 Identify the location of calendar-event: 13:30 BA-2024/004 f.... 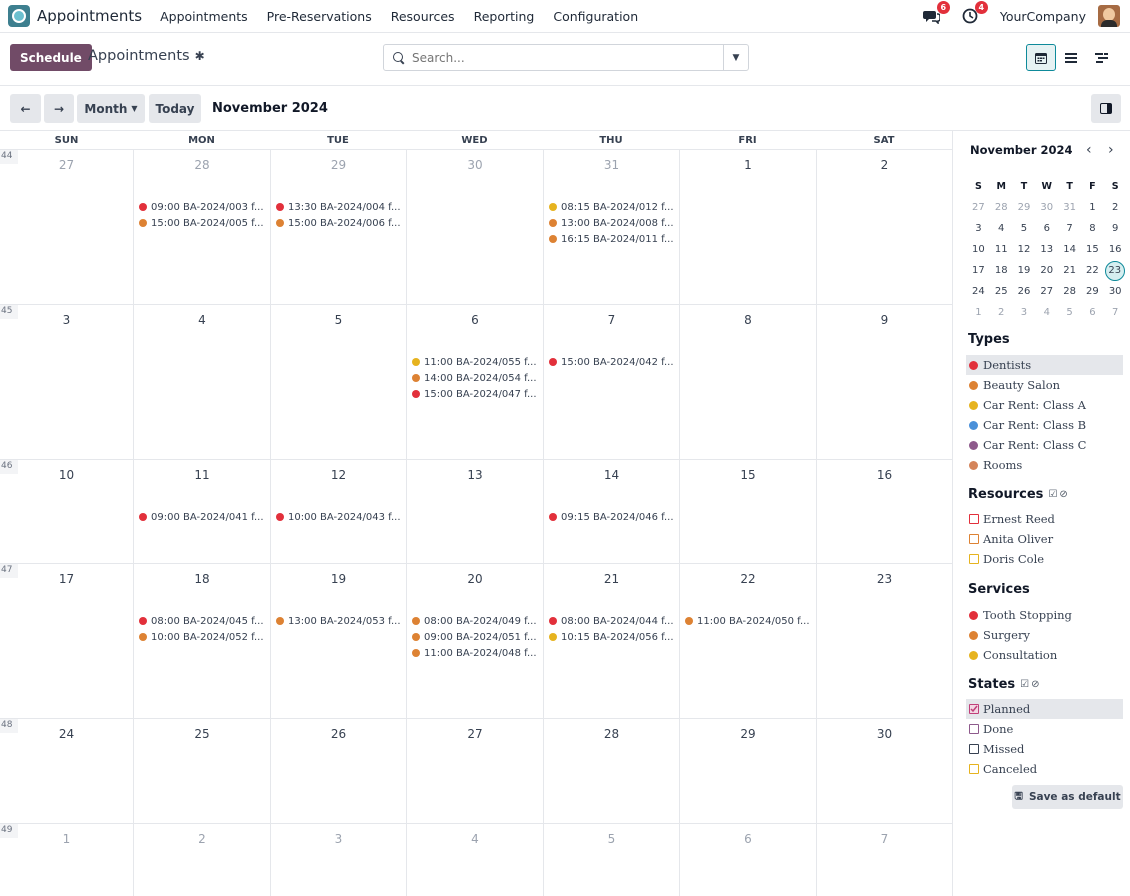
(339, 207).